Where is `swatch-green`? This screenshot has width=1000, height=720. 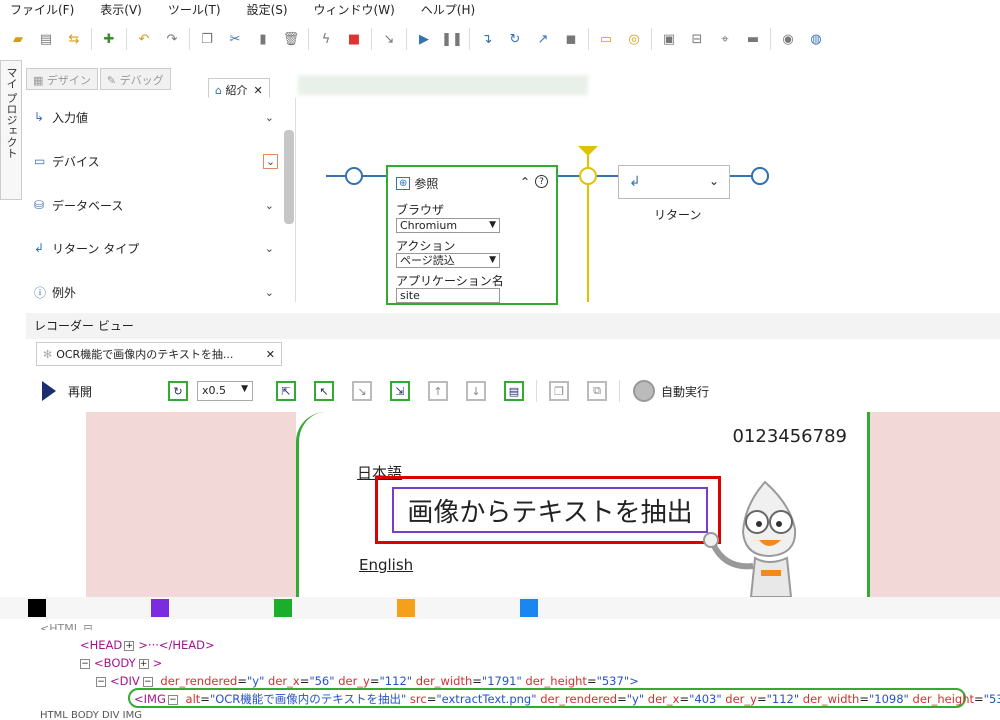 swatch-green is located at coordinates (283, 608).